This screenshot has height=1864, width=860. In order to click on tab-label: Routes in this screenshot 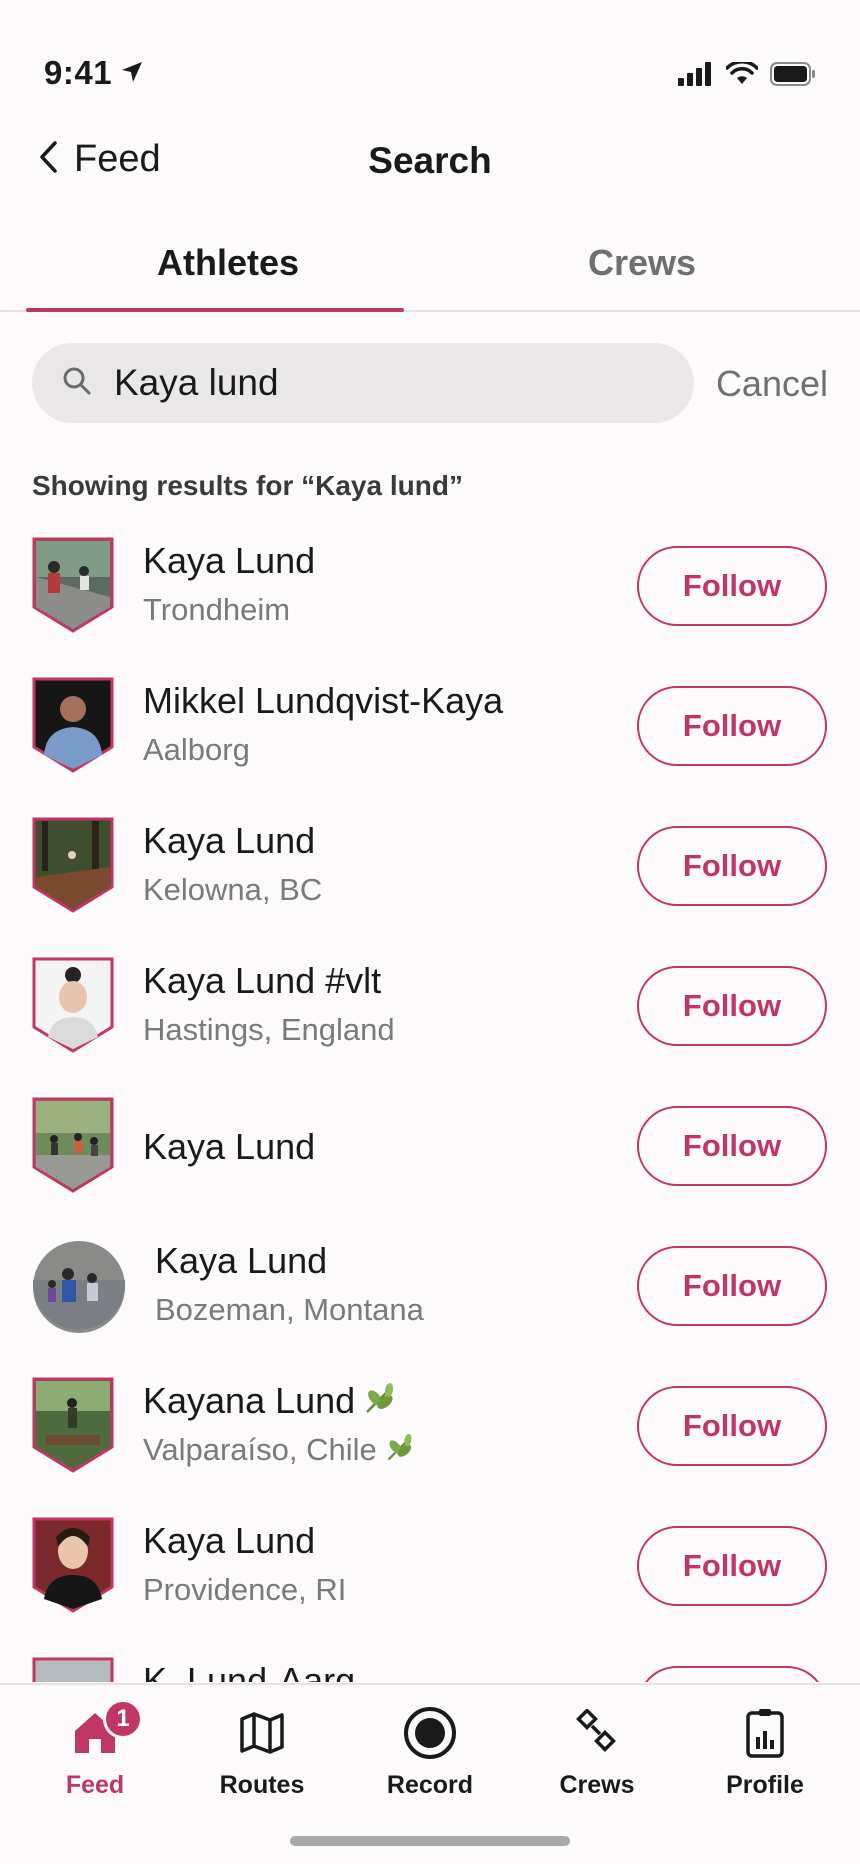, I will do `click(262, 1785)`.